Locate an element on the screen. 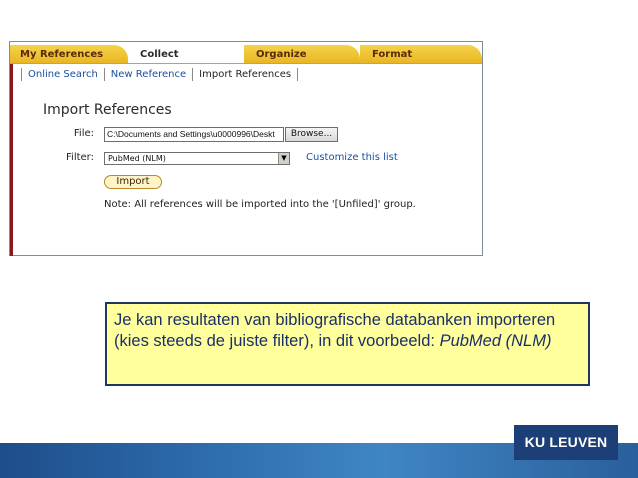 The image size is (638, 478). file-label: File: is located at coordinates (83, 133).